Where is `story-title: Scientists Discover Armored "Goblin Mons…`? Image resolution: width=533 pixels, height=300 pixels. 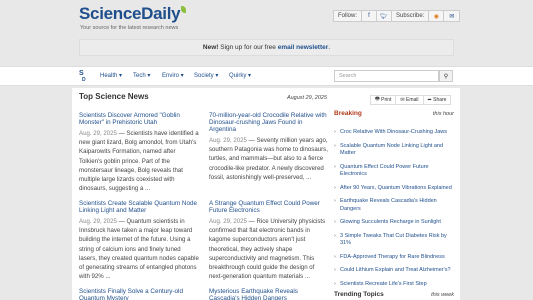 story-title: Scientists Discover Armored "Goblin Mons… is located at coordinates (139, 119).